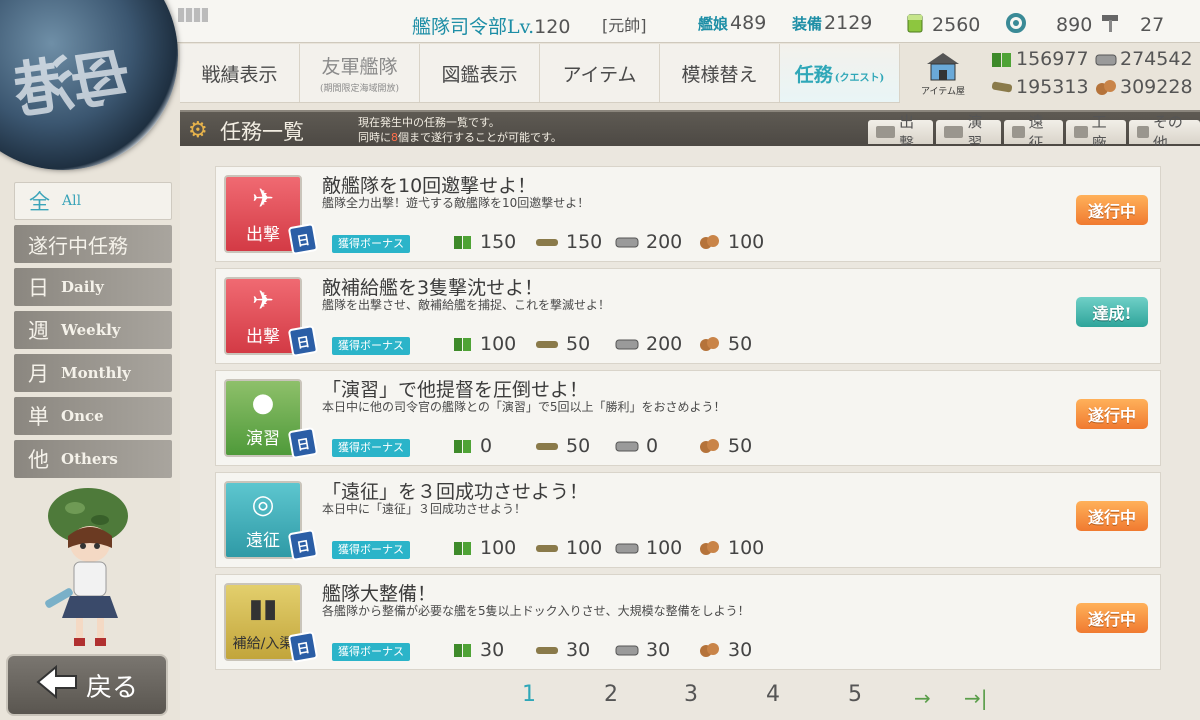 Image resolution: width=1200 pixels, height=720 pixels. I want to click on port-logo-text: 母港, so click(75, 84).